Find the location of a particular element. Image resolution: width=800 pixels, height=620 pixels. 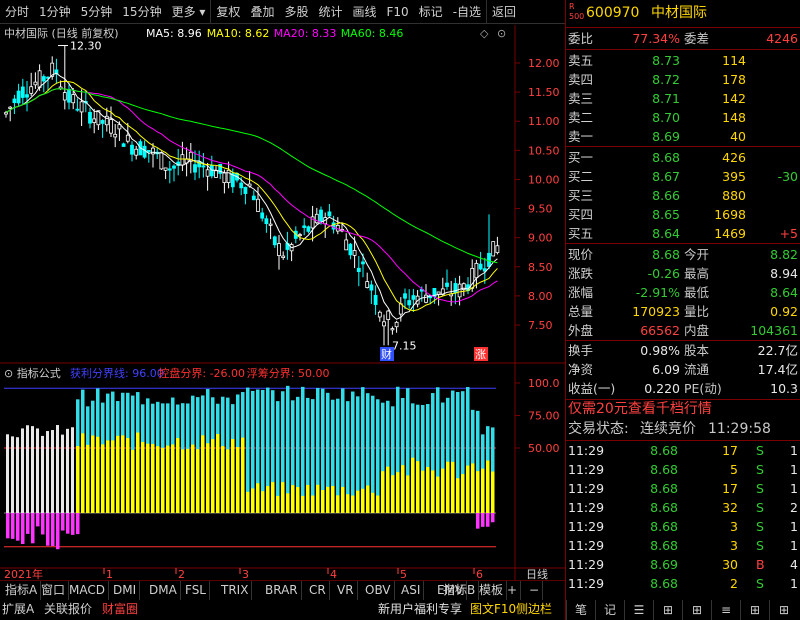

tick-row: 11:29 8.68 3 S 1 is located at coordinates (683, 526).